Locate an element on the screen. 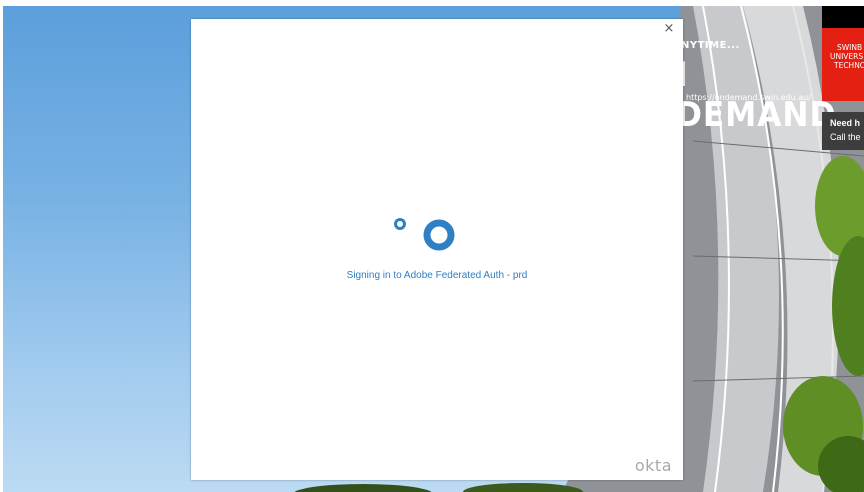 The width and height of the screenshot is (864, 492). close-button: × is located at coordinates (669, 29).